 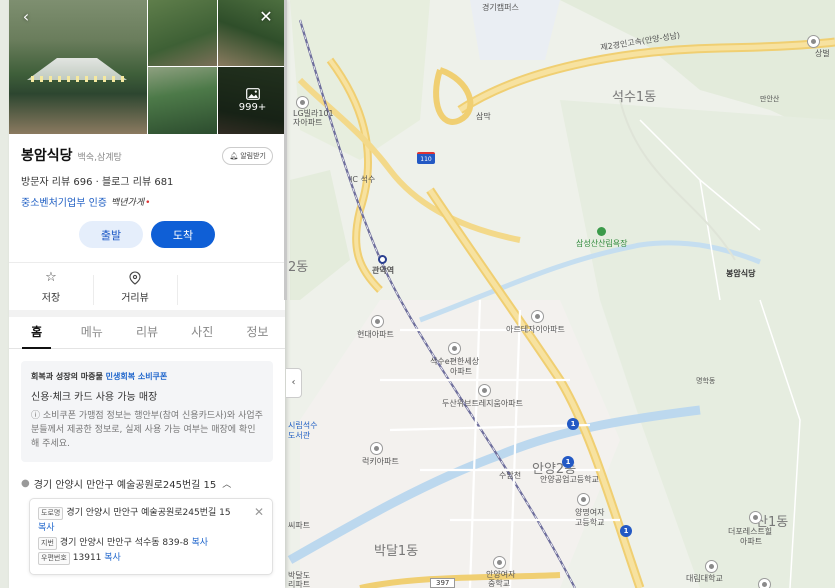 I want to click on back-arrow-icon: ‹, so click(x=26, y=17).